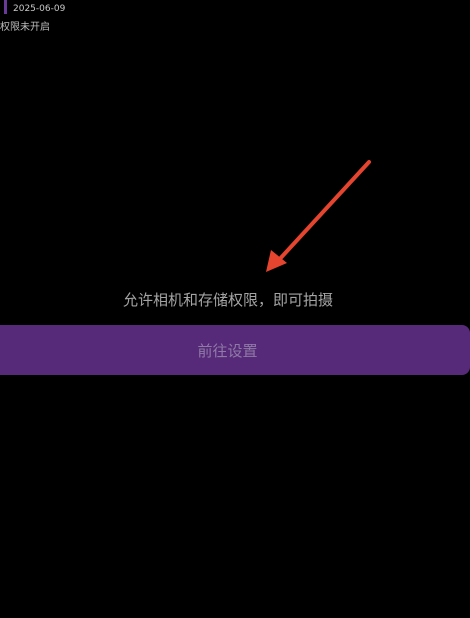 The image size is (470, 618). Describe the element at coordinates (39, 9) in the screenshot. I see `date-label: 2025-06-09` at that location.